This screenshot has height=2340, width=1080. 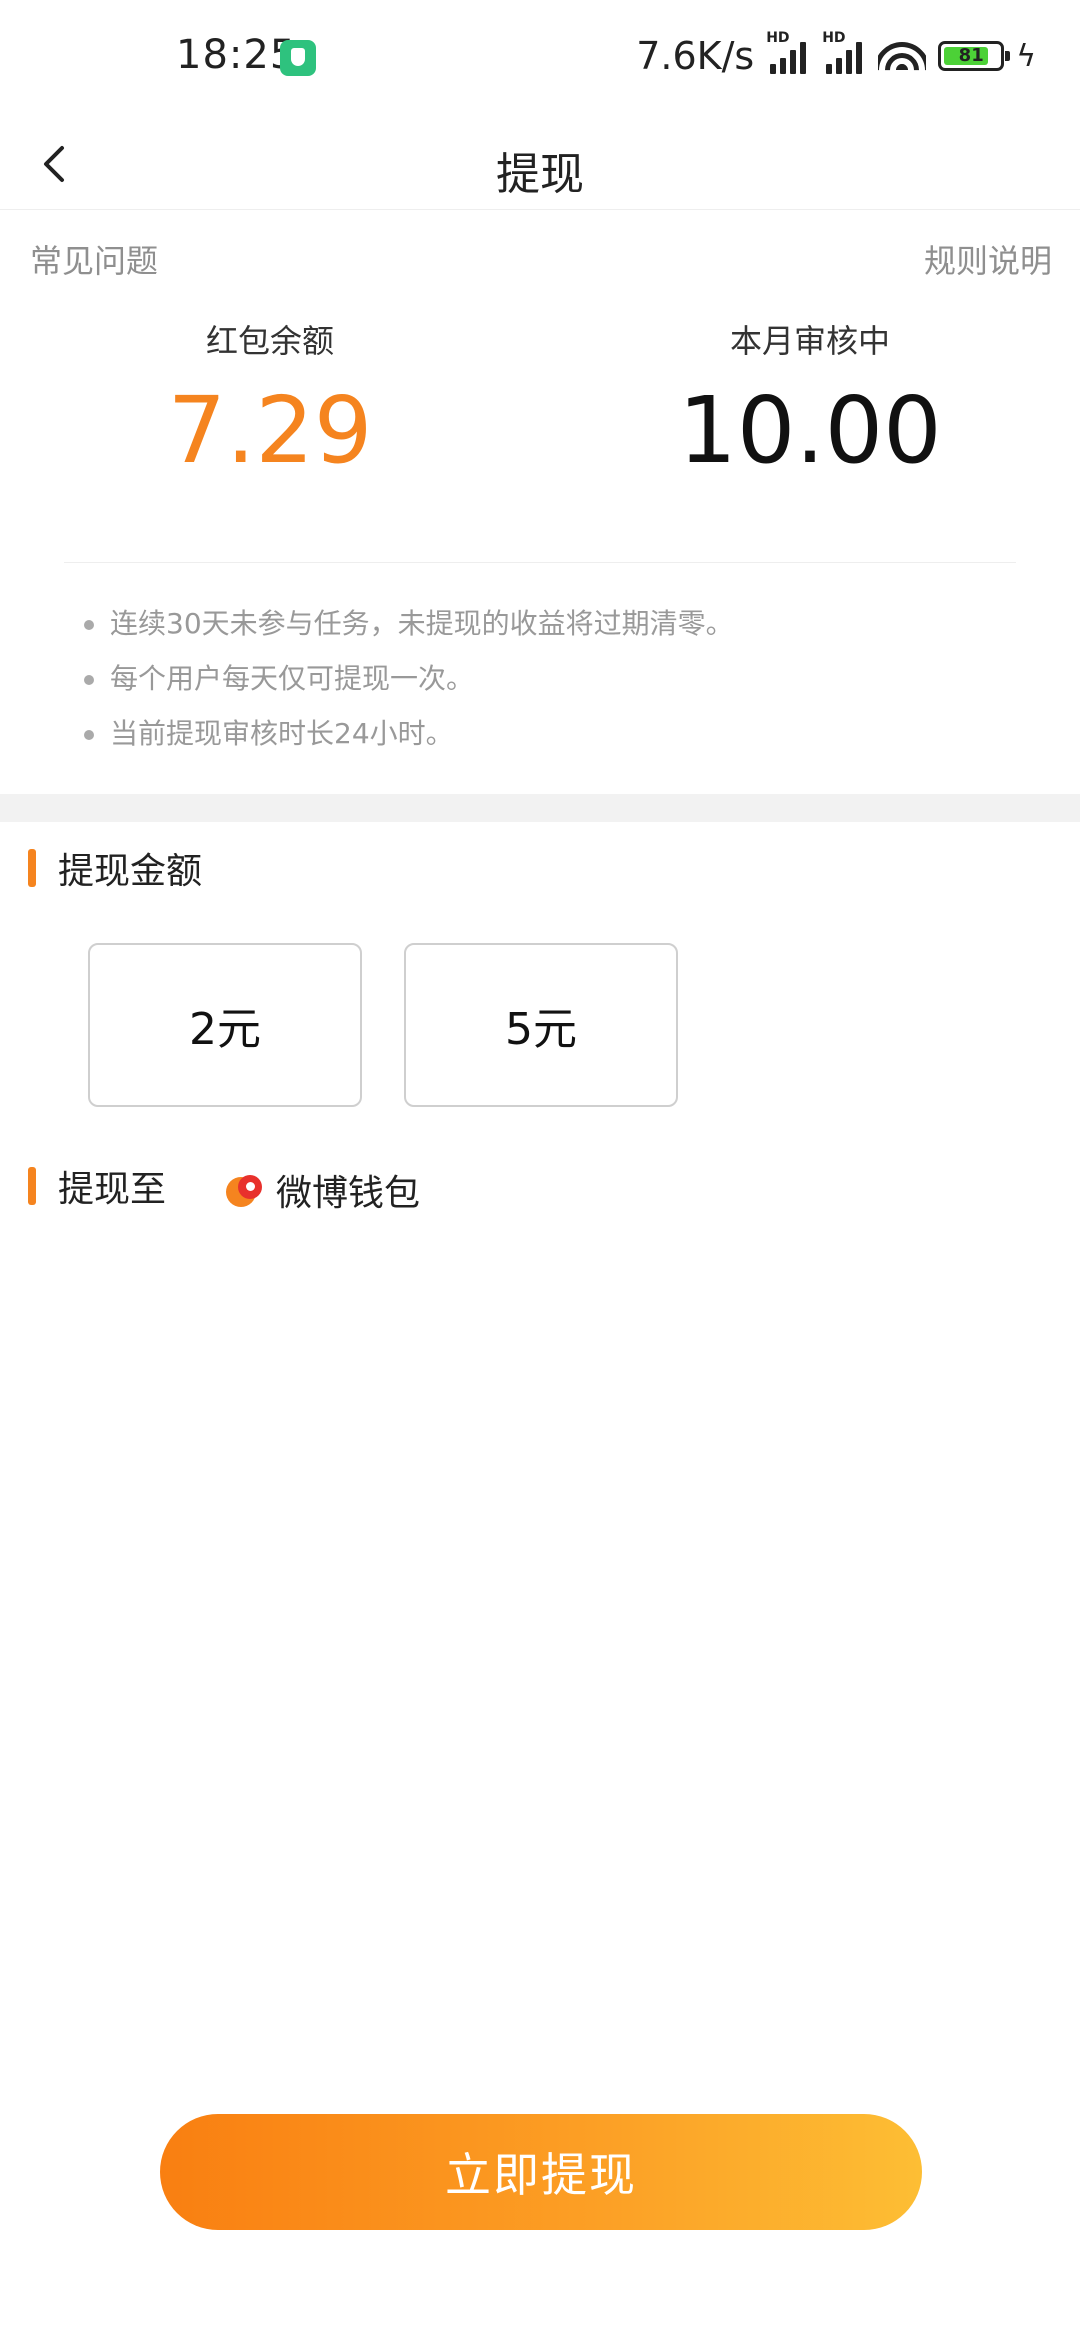 I want to click on wallet-name: 微博钱包, so click(x=348, y=1193).